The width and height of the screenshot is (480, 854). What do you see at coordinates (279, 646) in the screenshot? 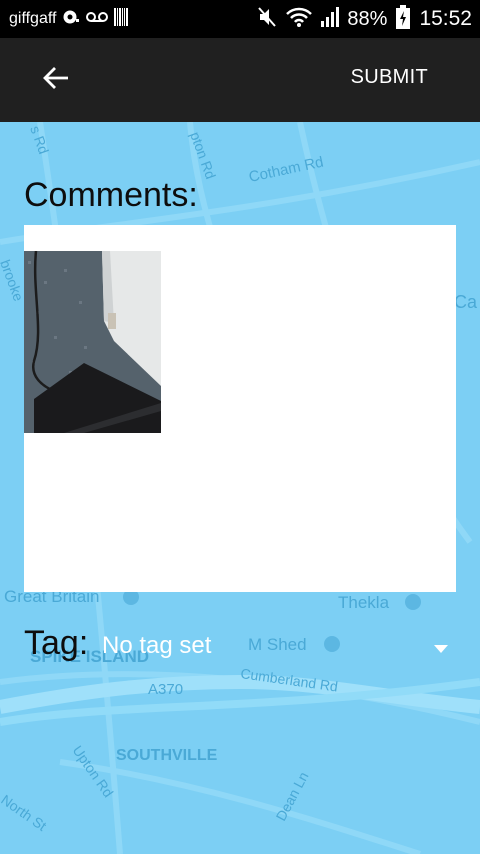
I see `tag-dropdown: No tag set` at bounding box center [279, 646].